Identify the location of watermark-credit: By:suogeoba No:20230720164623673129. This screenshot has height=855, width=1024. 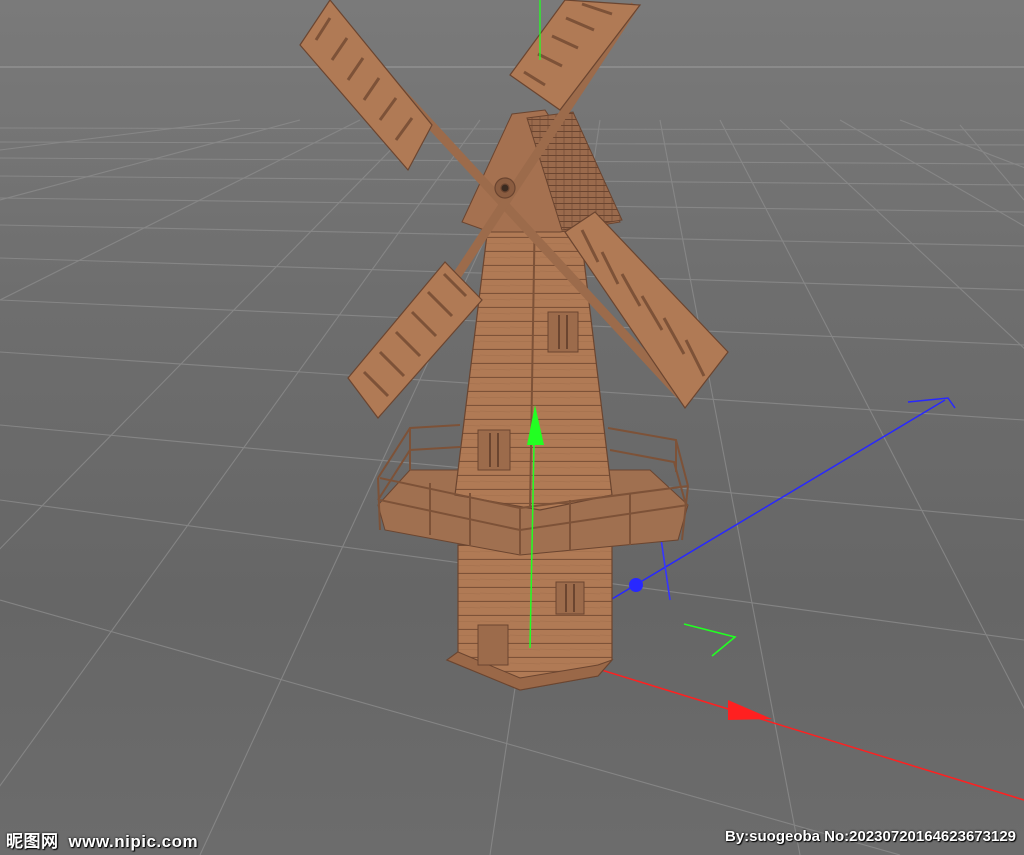
(870, 836).